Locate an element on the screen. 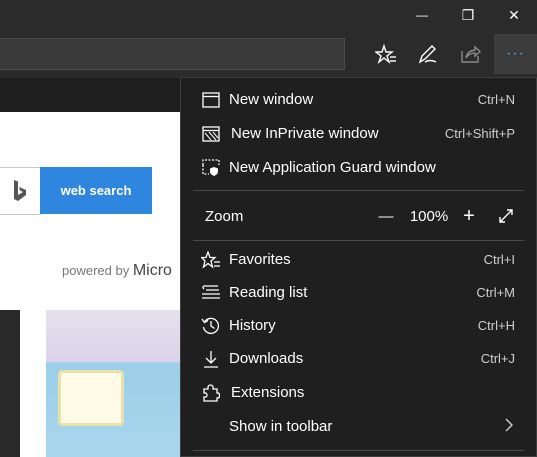 Image resolution: width=537 pixels, height=457 pixels. bing-search-box is located at coordinates (20, 191).